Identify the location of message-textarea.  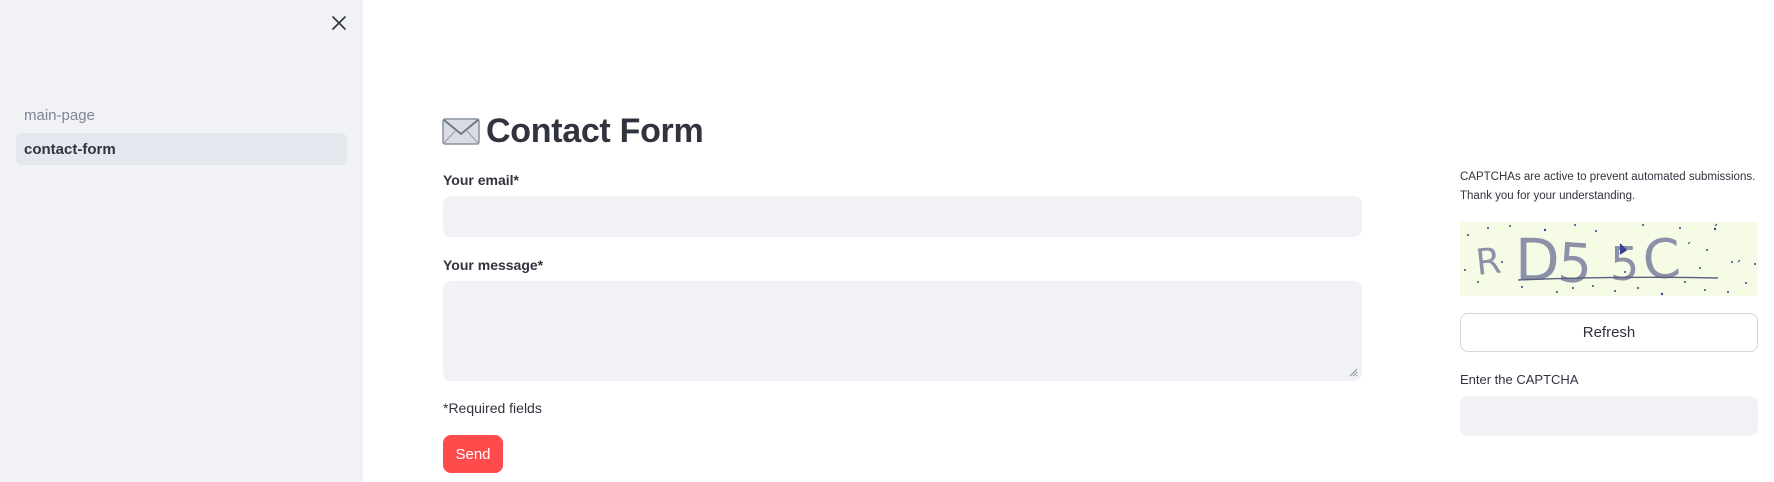
(902, 331).